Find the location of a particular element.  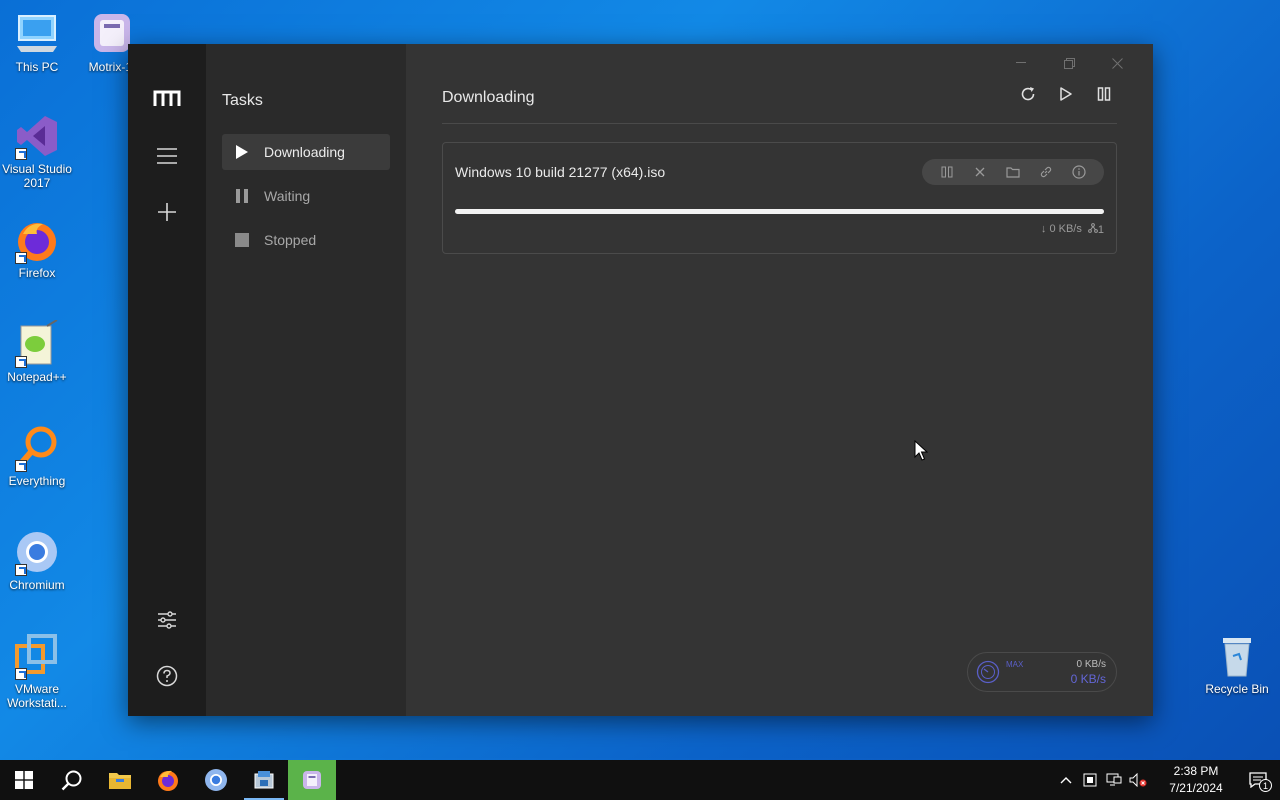

taskbar-chromium is located at coordinates (216, 780).